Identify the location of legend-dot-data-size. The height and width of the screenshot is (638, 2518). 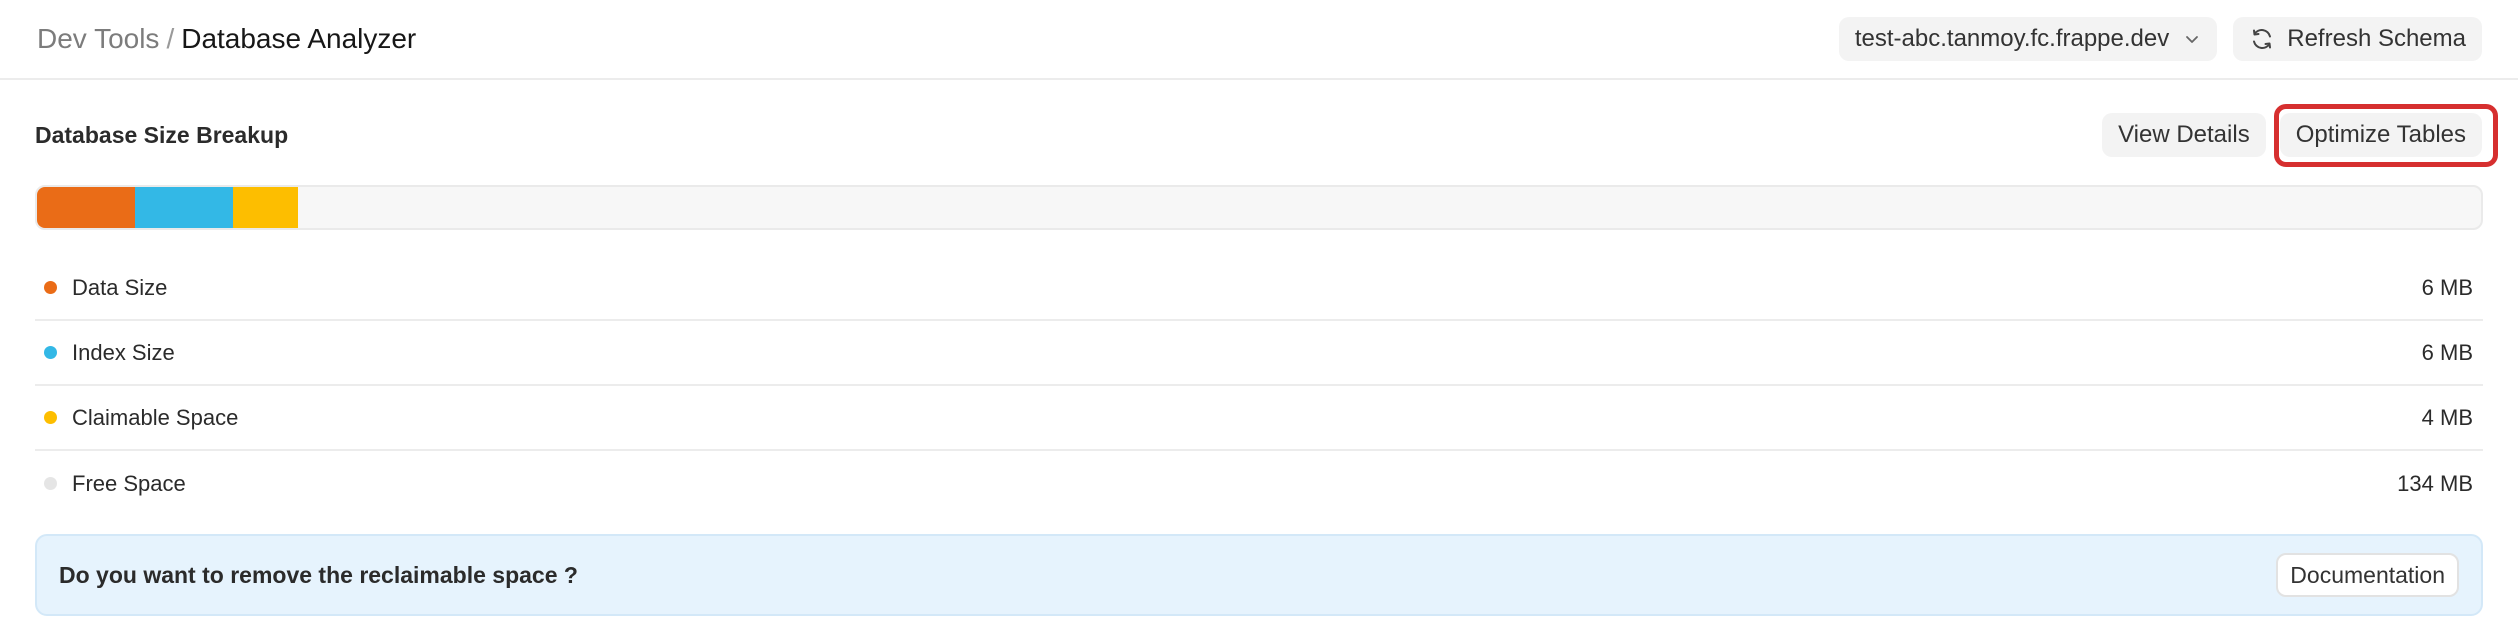
(50, 287).